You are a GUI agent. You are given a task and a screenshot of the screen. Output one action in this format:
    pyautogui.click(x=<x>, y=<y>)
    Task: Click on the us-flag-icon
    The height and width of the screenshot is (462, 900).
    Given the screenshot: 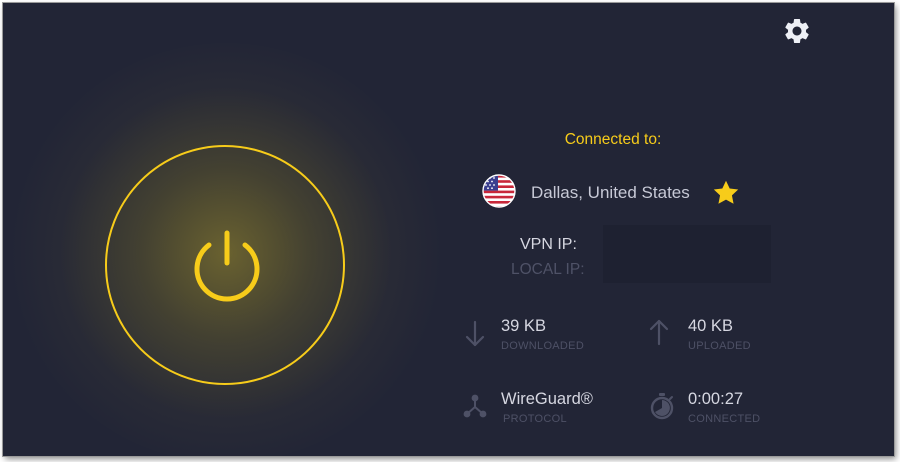 What is the action you would take?
    pyautogui.click(x=499, y=191)
    